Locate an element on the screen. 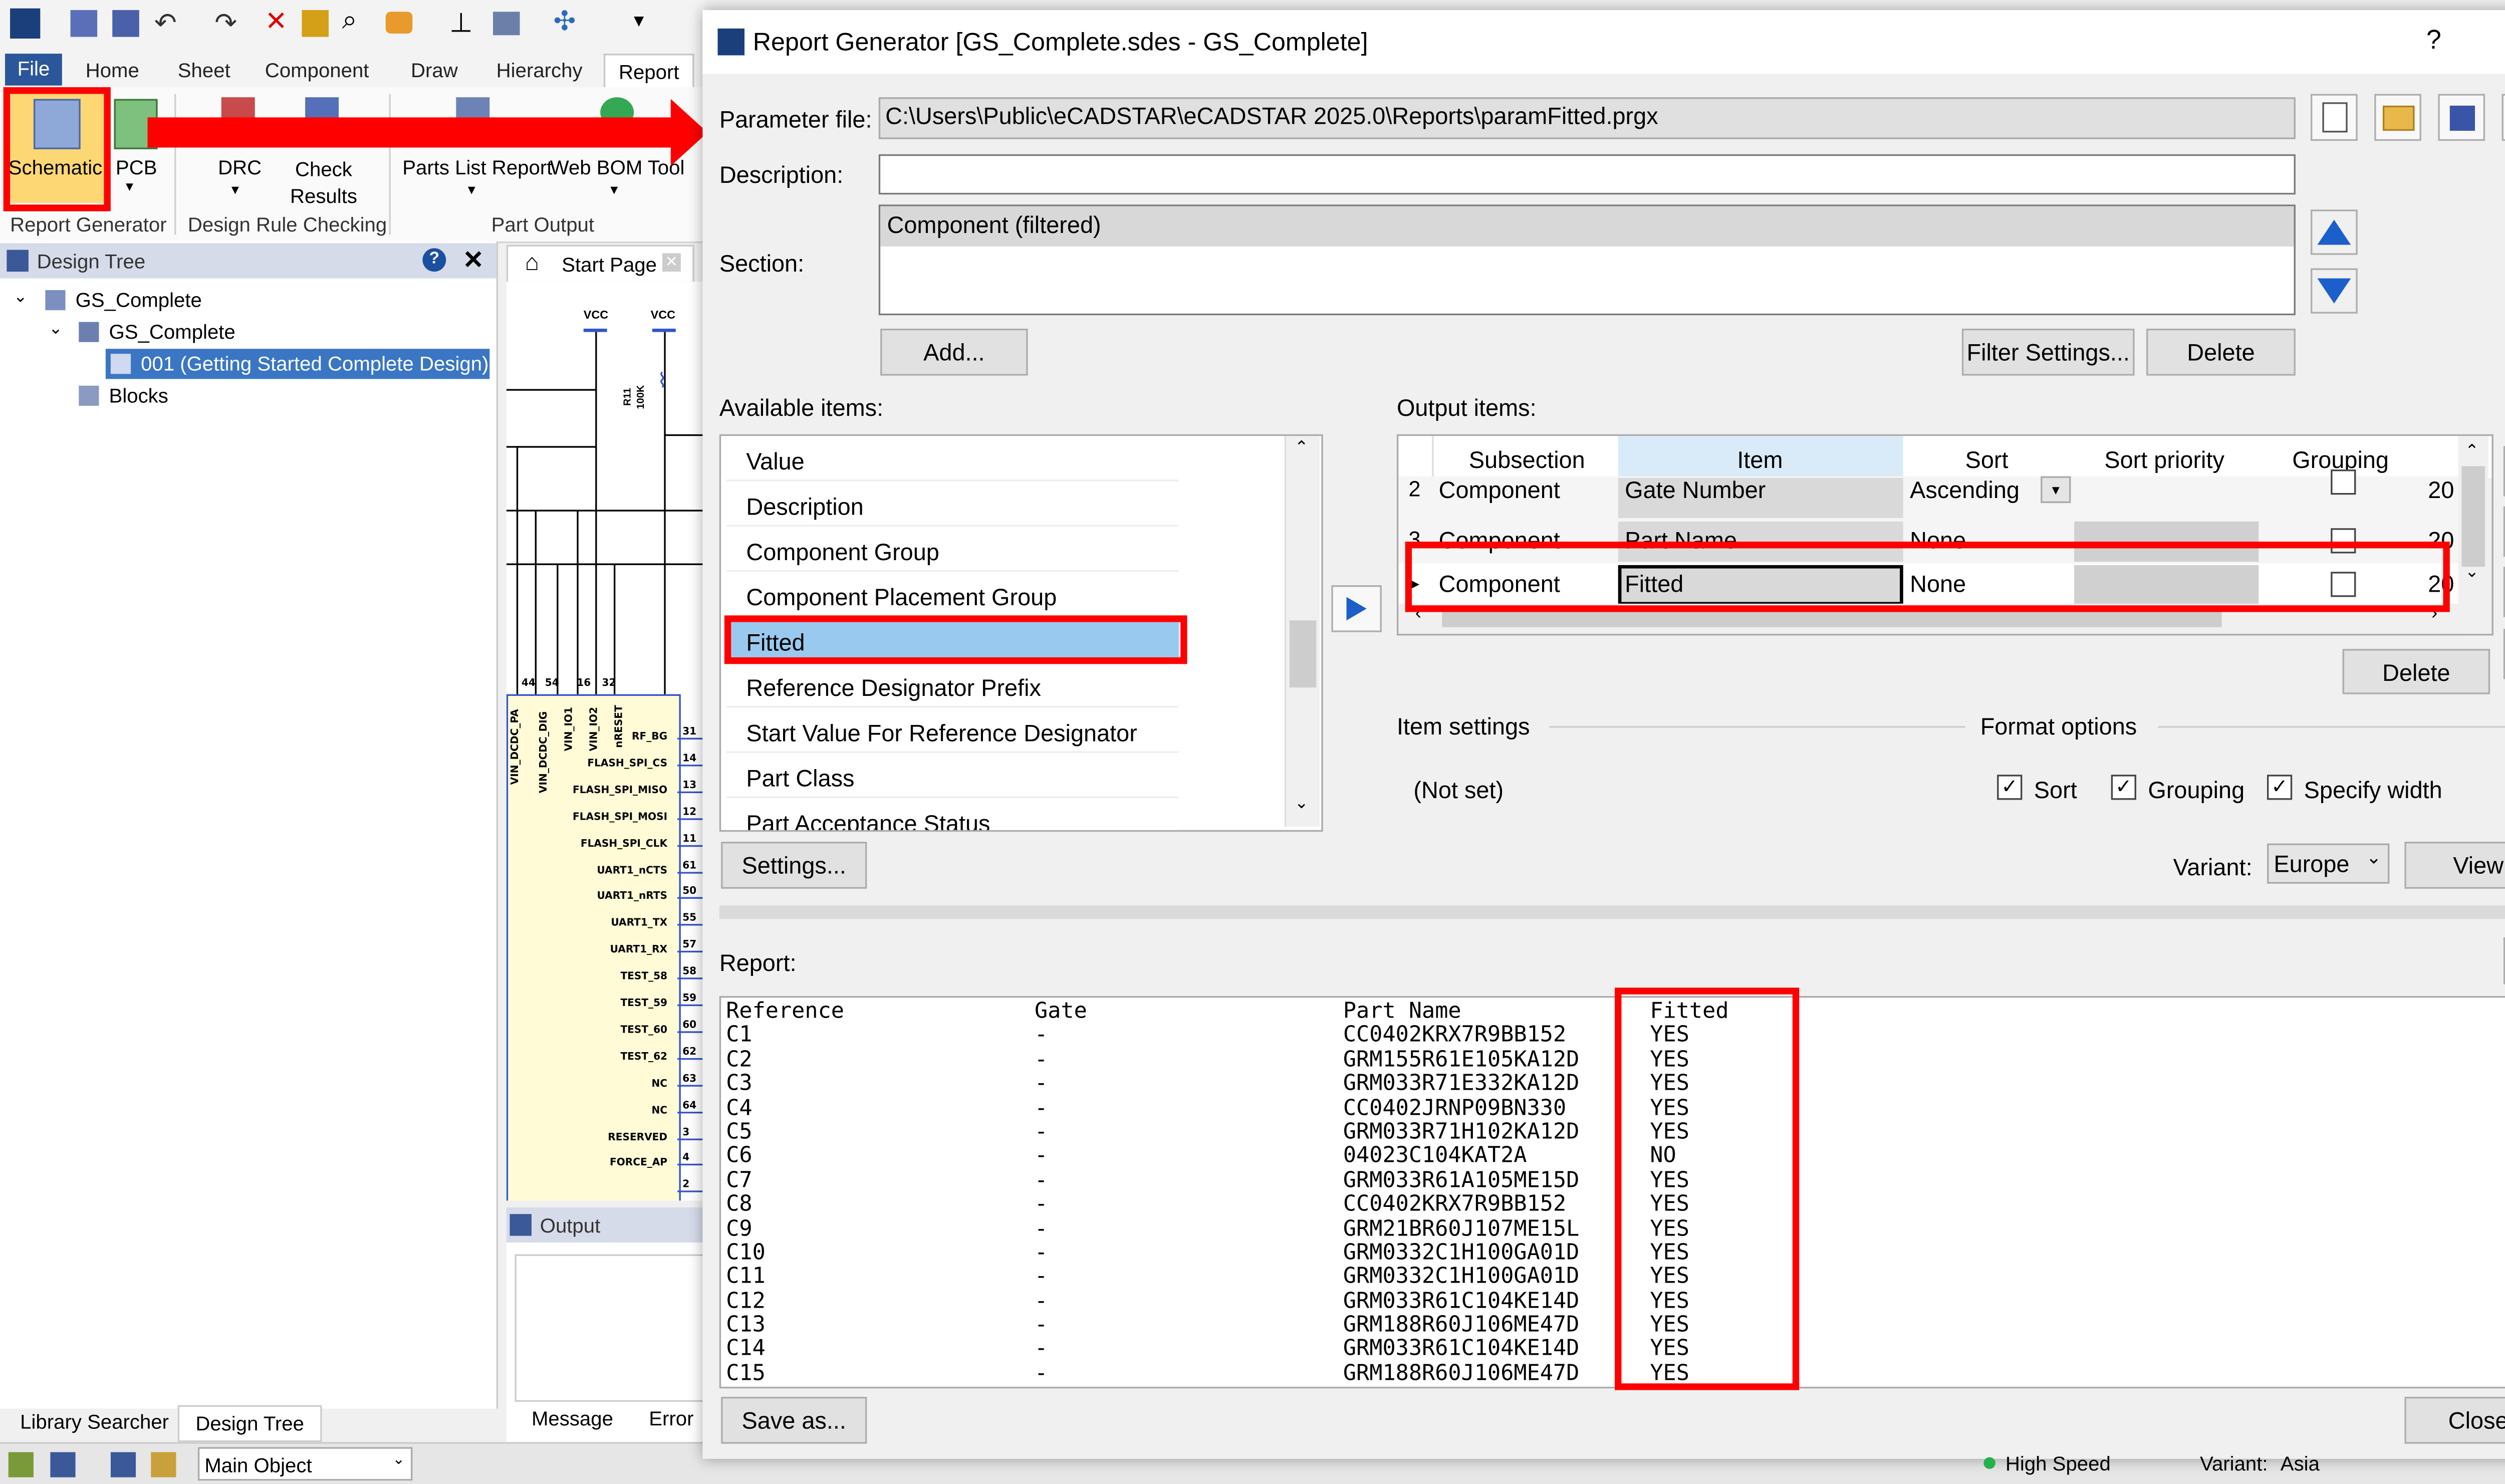 The image size is (2505, 1484). cell-sort: Ascending is located at coordinates (1965, 490).